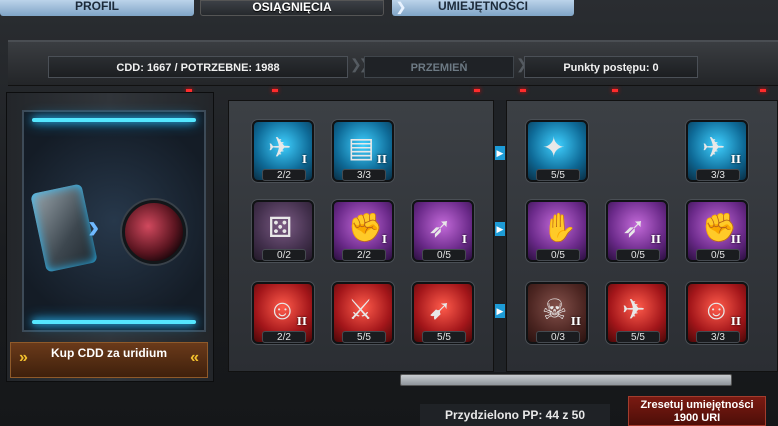  I want to click on ship-icon: ✈, so click(634, 309).